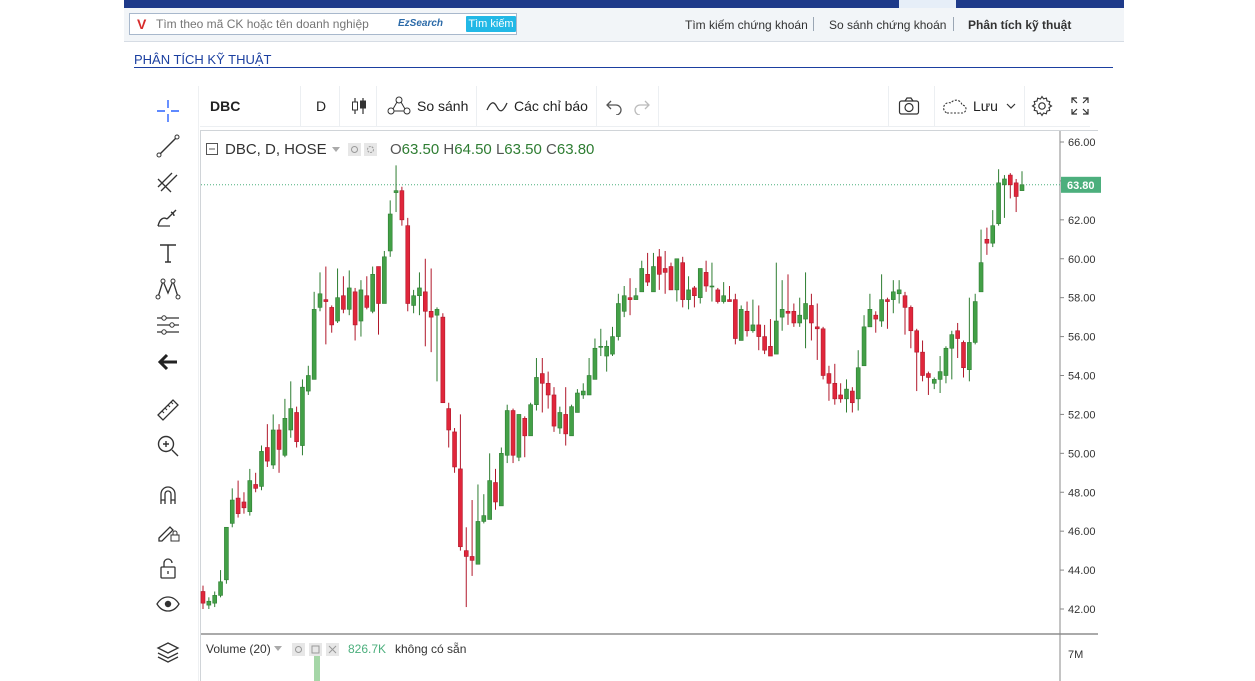 The image size is (1255, 681). I want to click on series-title: DBC, D, HOSE, so click(276, 149).